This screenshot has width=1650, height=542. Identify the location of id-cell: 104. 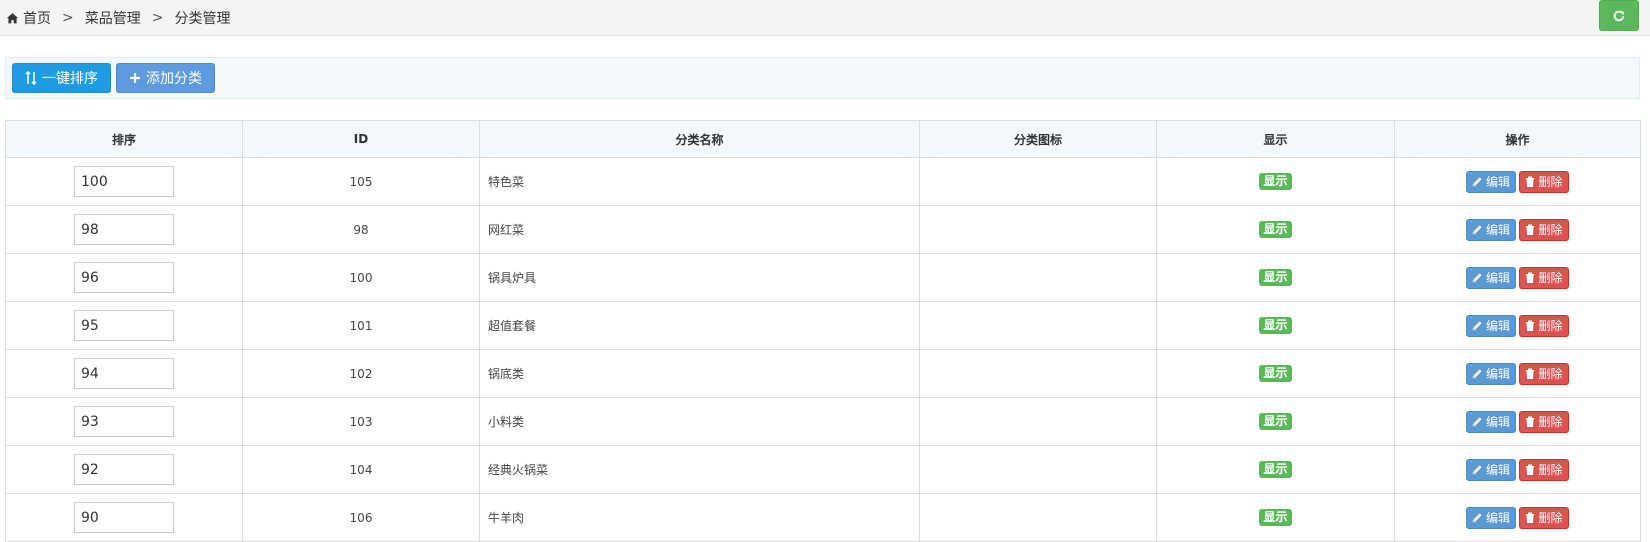
(361, 469).